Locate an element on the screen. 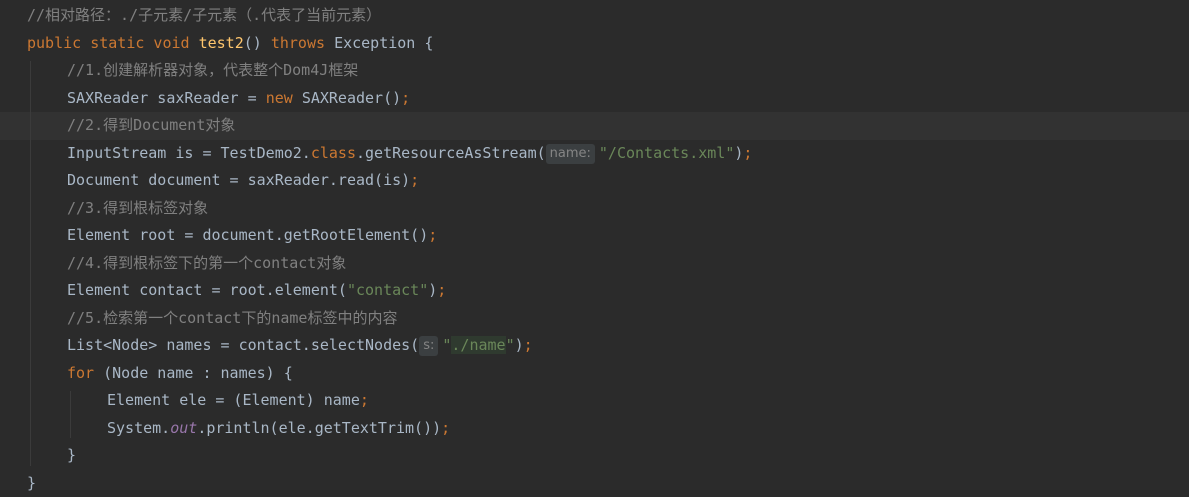 This screenshot has height=497, width=1189. code-text: Element ele = (Element) name; is located at coordinates (238, 401).